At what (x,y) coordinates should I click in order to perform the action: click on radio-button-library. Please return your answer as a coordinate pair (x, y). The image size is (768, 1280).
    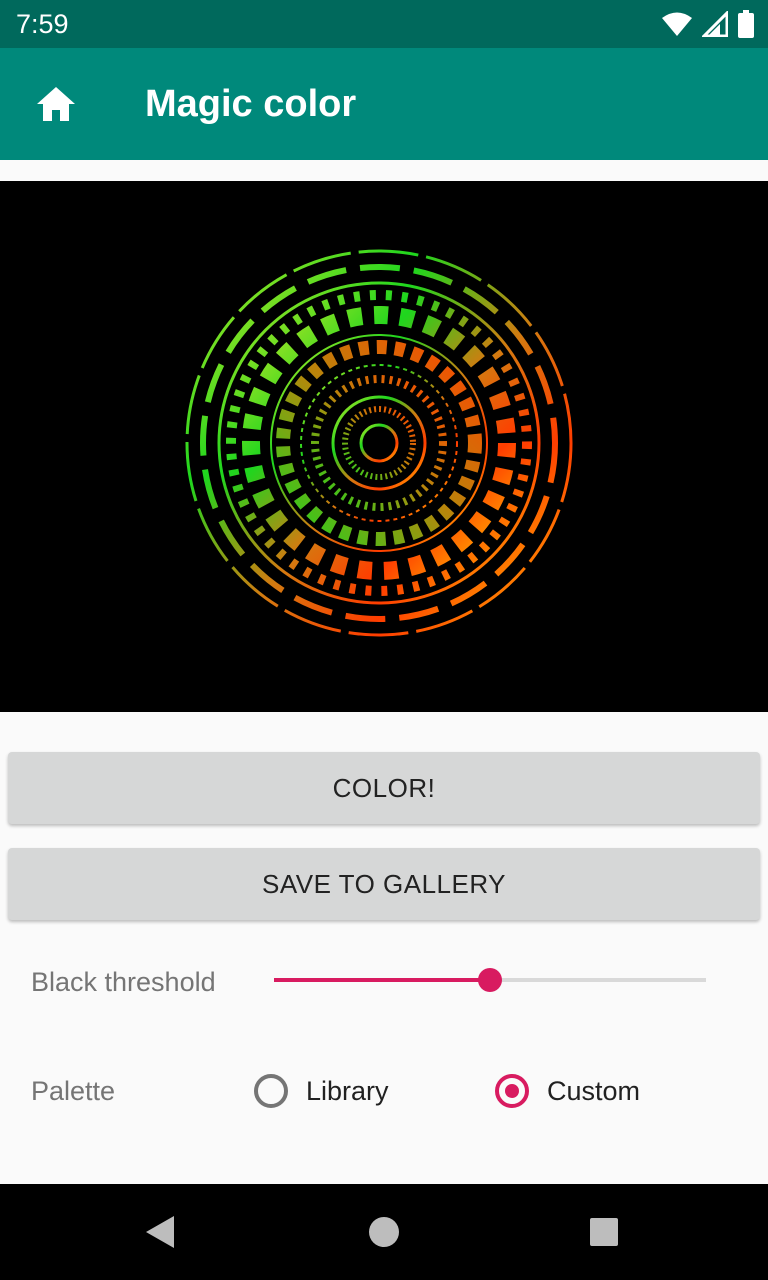
    Looking at the image, I should click on (271, 1091).